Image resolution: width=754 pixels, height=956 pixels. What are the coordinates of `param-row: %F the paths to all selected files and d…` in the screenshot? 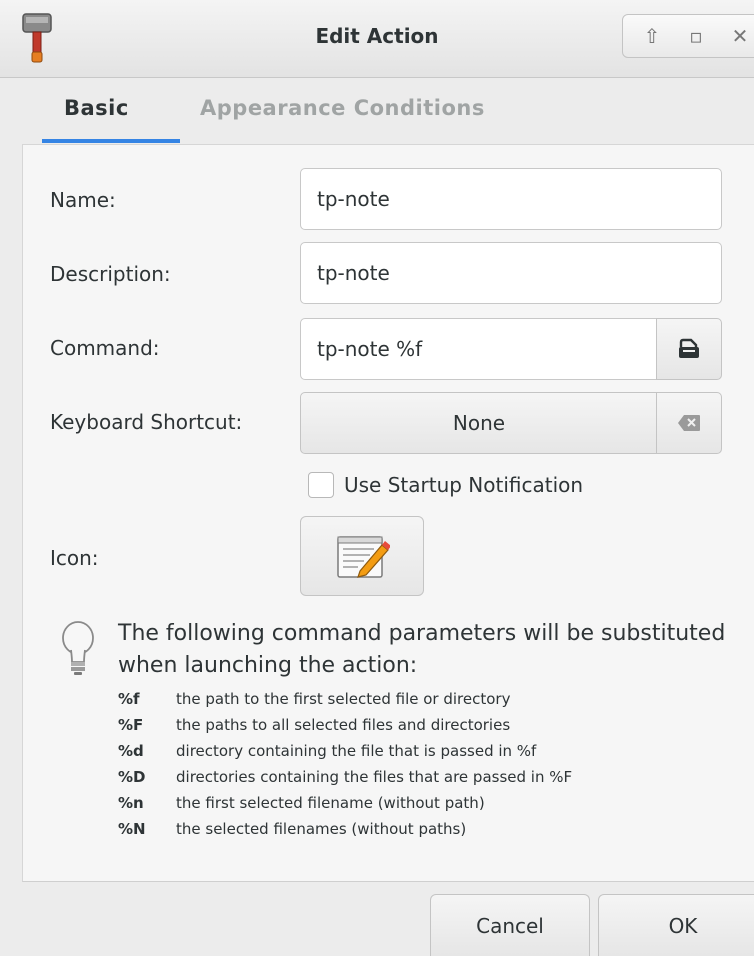 It's located at (345, 725).